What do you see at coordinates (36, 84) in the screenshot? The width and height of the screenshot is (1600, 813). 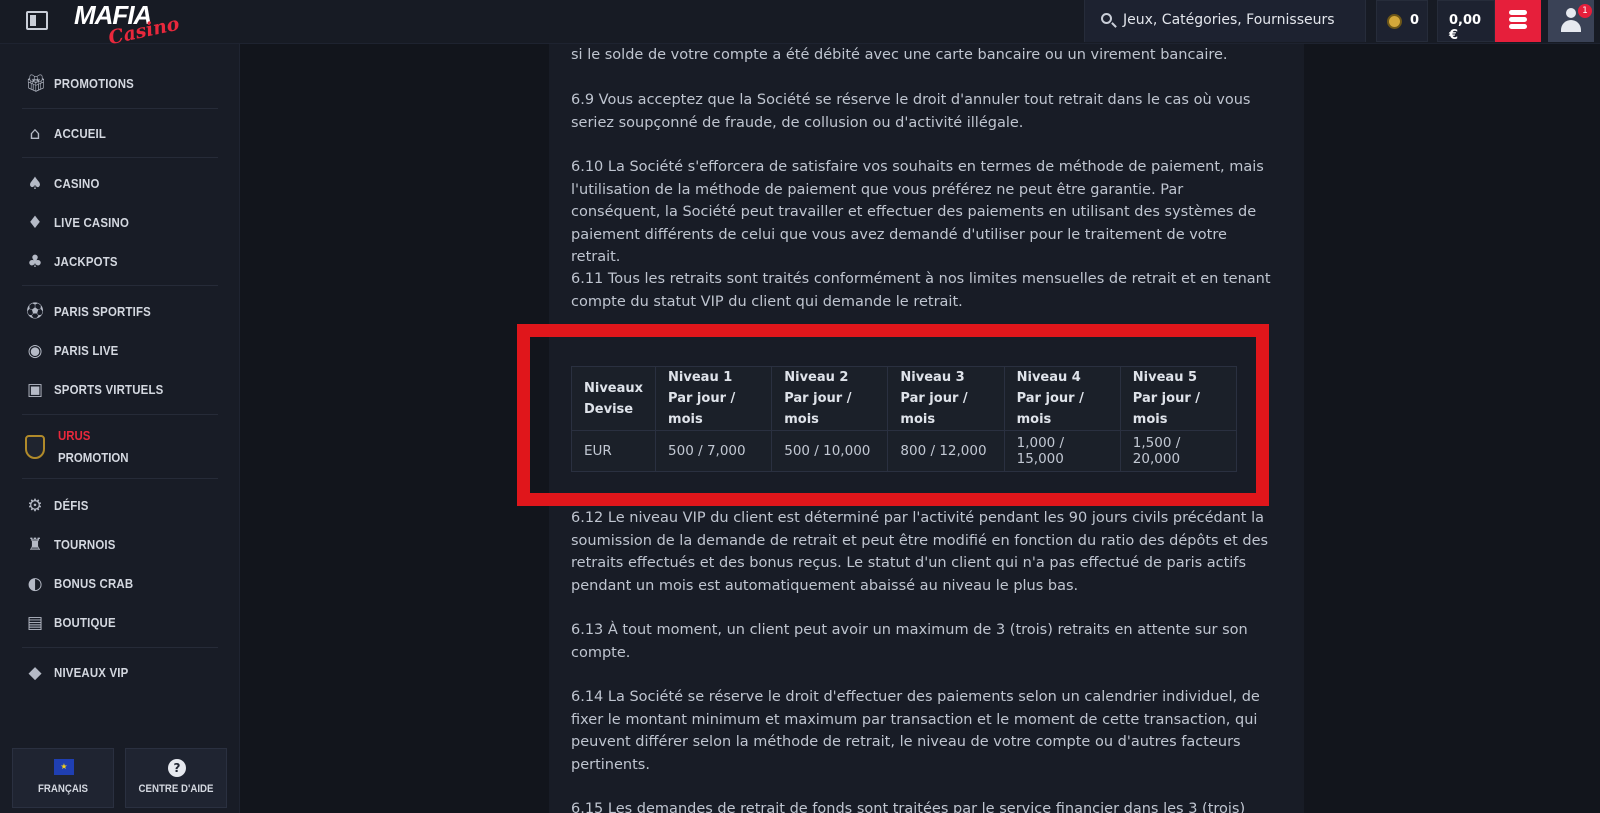 I see `gift-icon: 🎁︎` at bounding box center [36, 84].